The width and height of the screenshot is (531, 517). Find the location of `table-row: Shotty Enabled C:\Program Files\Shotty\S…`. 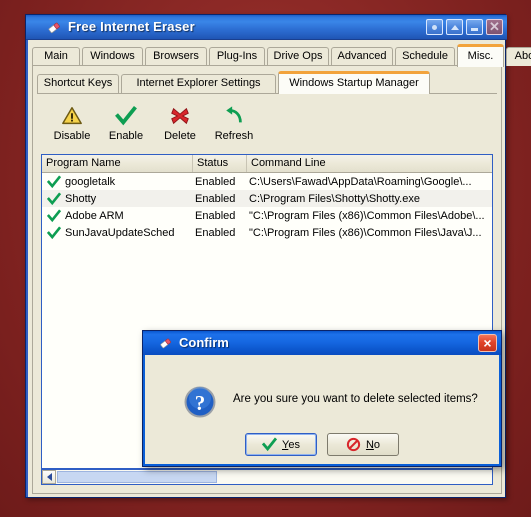

table-row: Shotty Enabled C:\Program Files\Shotty\S… is located at coordinates (267, 198).